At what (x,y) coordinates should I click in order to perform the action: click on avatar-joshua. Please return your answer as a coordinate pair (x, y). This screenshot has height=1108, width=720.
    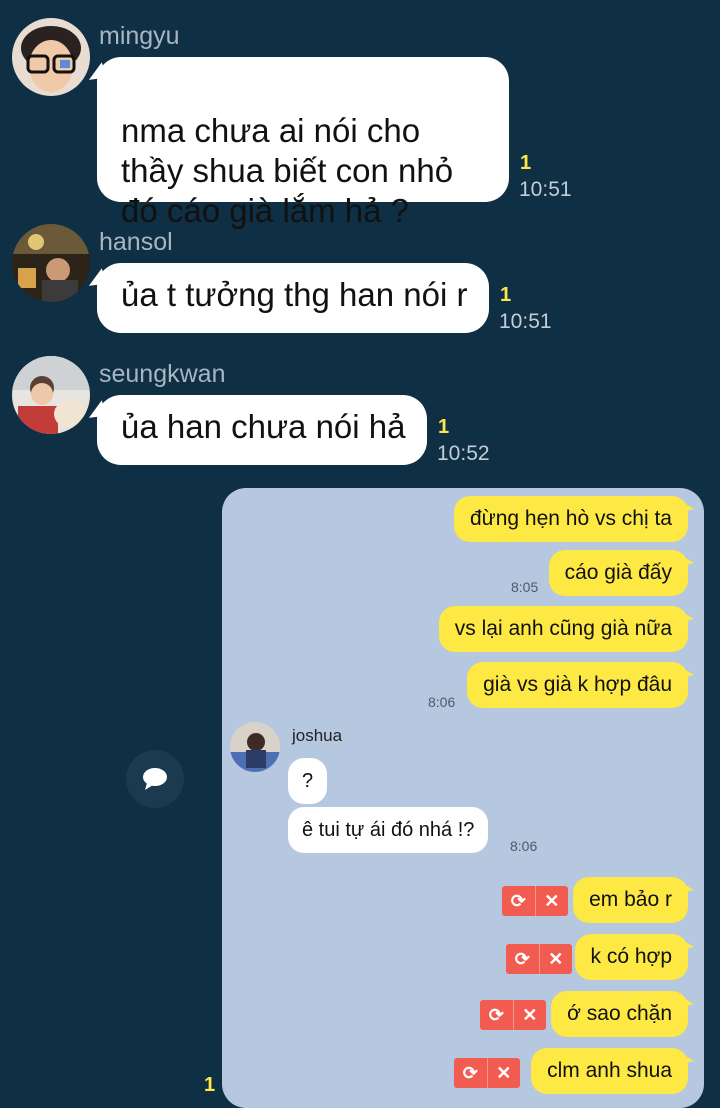
    Looking at the image, I should click on (255, 747).